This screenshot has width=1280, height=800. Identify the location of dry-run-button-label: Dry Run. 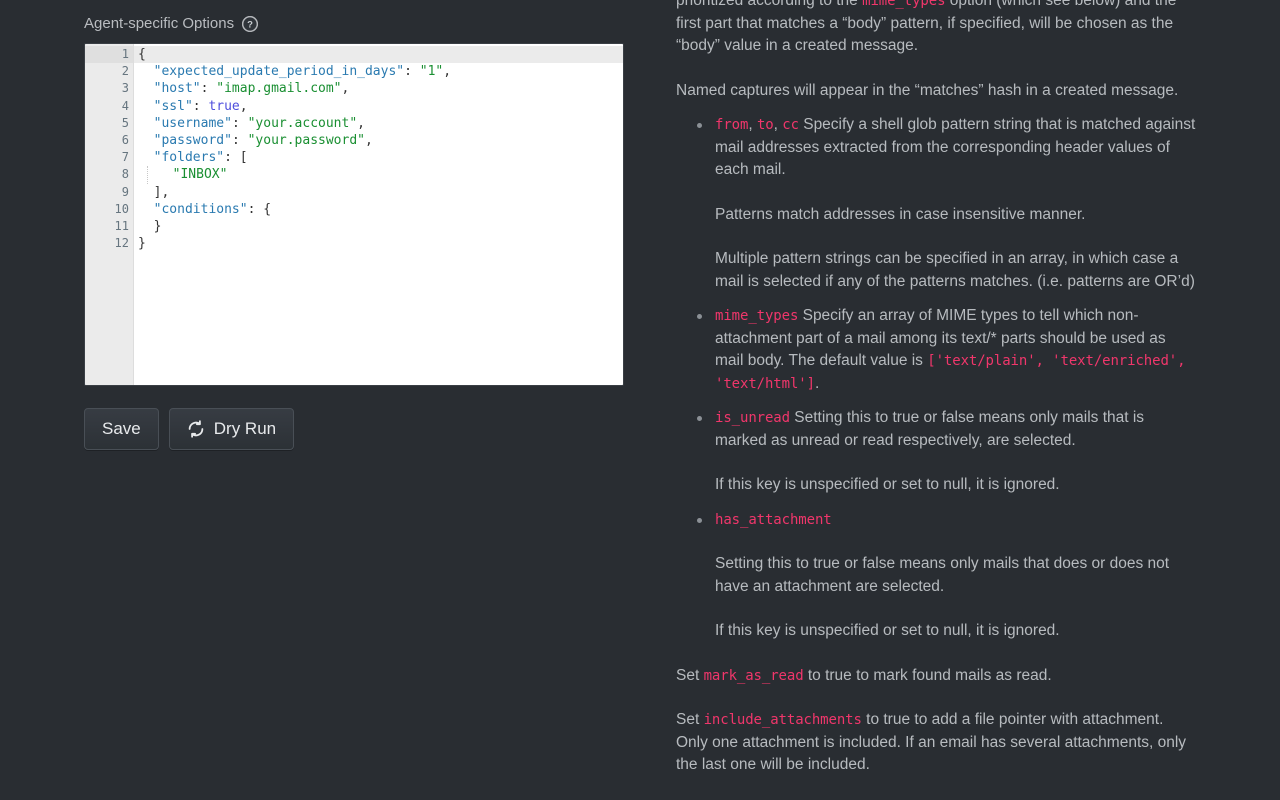
(245, 428).